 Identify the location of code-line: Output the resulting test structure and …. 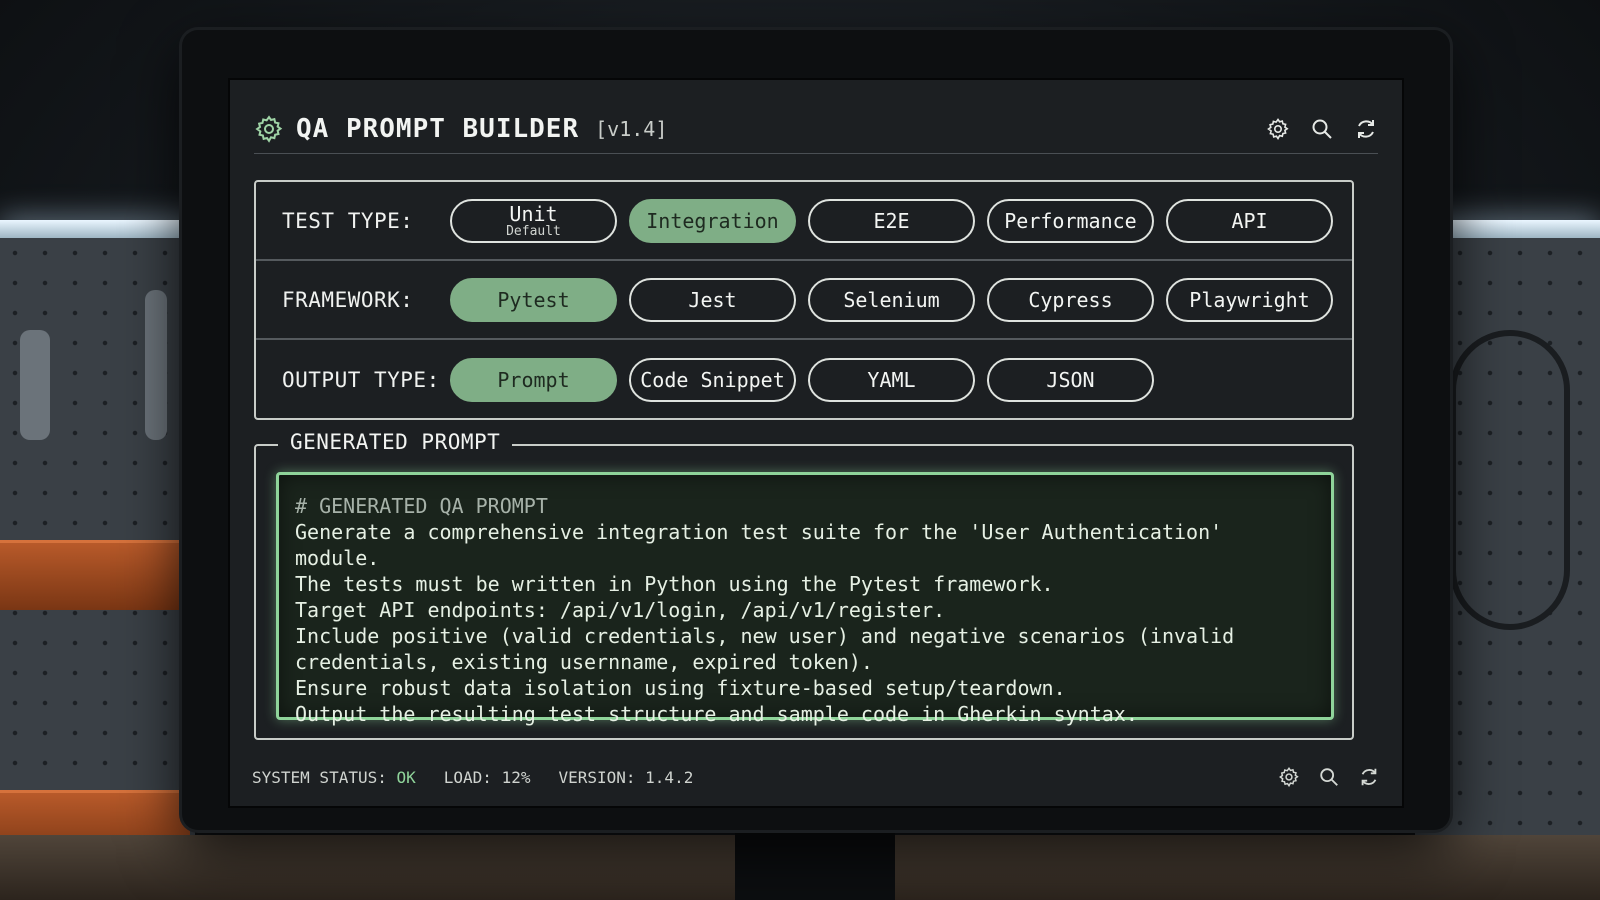
(716, 714).